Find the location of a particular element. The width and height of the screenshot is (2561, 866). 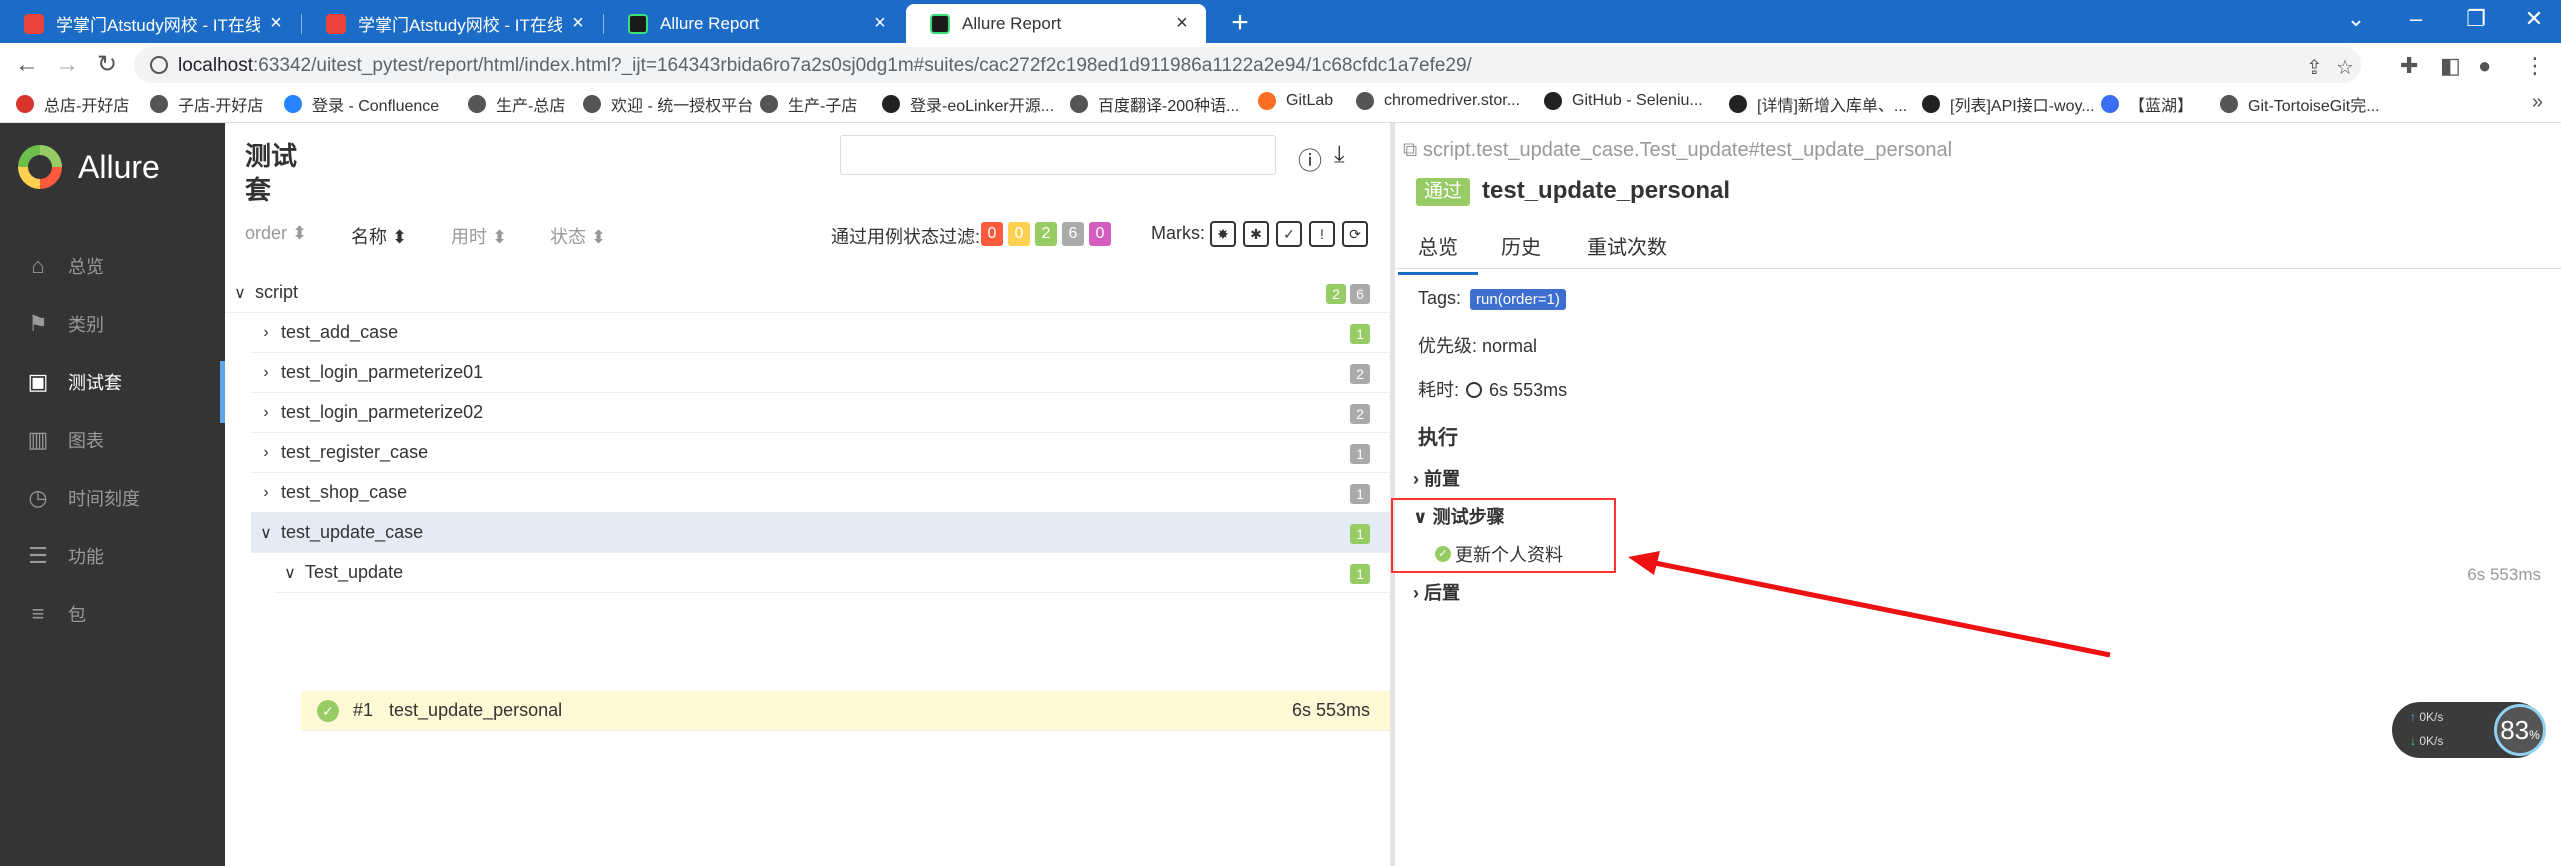

setup-section: › 前置 is located at coordinates (1436, 478).